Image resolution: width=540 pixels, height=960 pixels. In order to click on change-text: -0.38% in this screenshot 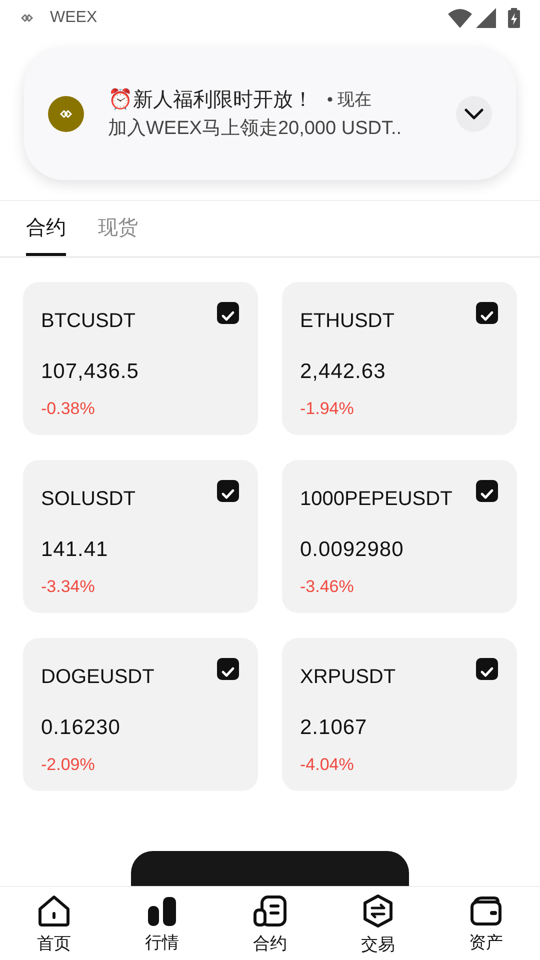, I will do `click(68, 409)`.